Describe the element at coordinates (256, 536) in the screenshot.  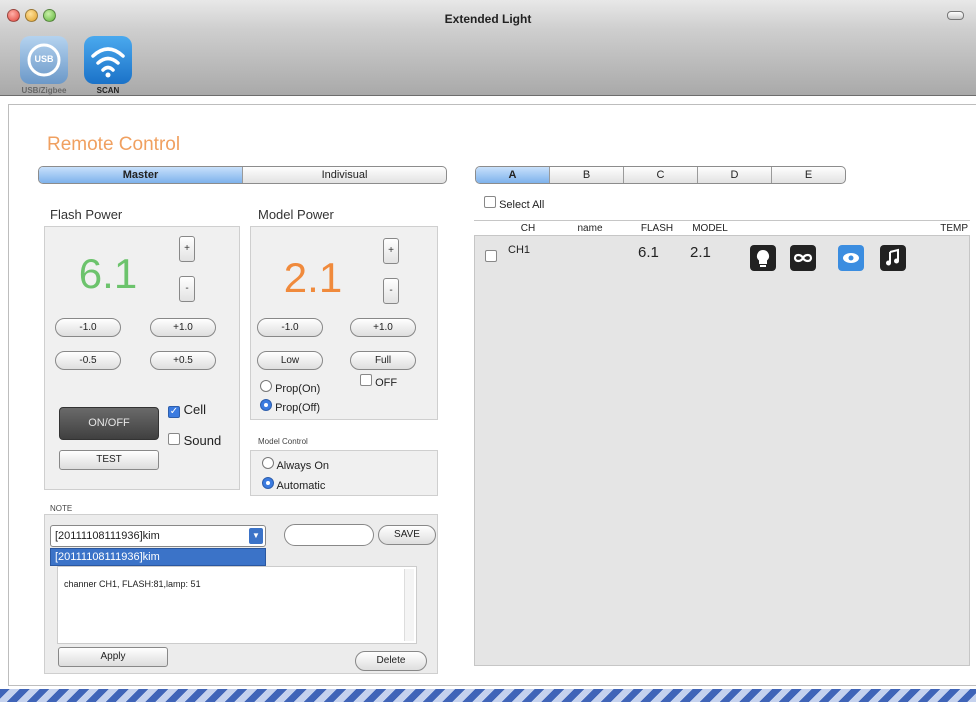
I see `dropdown-arrow-icon: ▼` at that location.